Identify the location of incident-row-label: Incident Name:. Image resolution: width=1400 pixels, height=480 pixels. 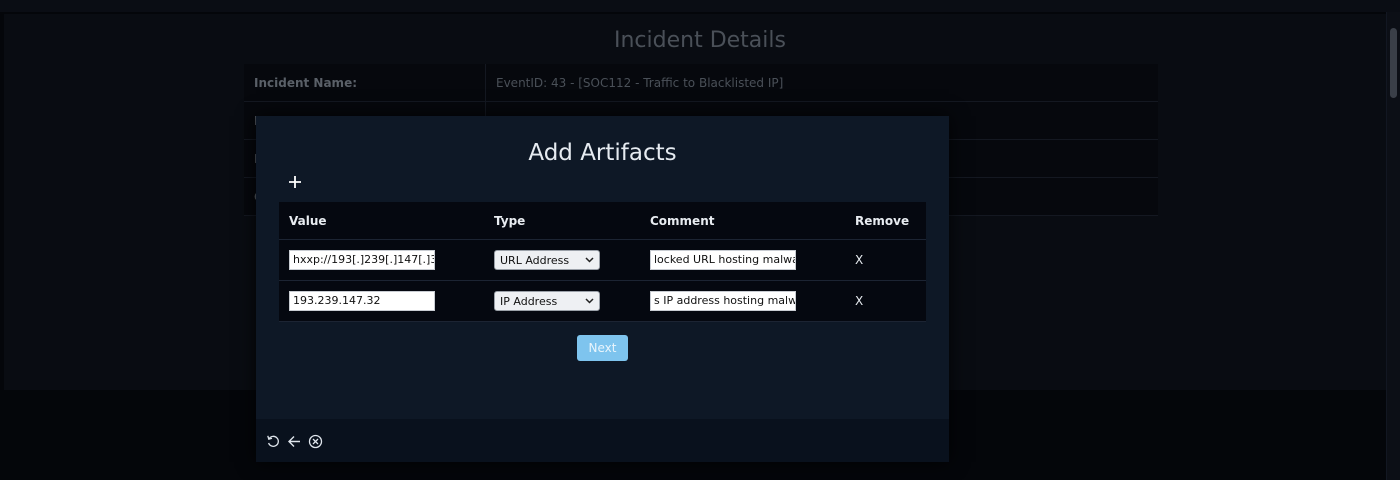
(365, 82).